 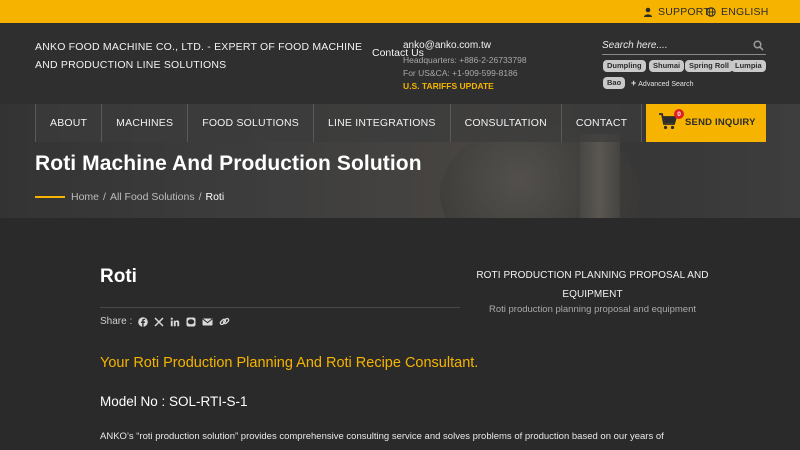 What do you see at coordinates (648, 12) in the screenshot?
I see `support-user-icon` at bounding box center [648, 12].